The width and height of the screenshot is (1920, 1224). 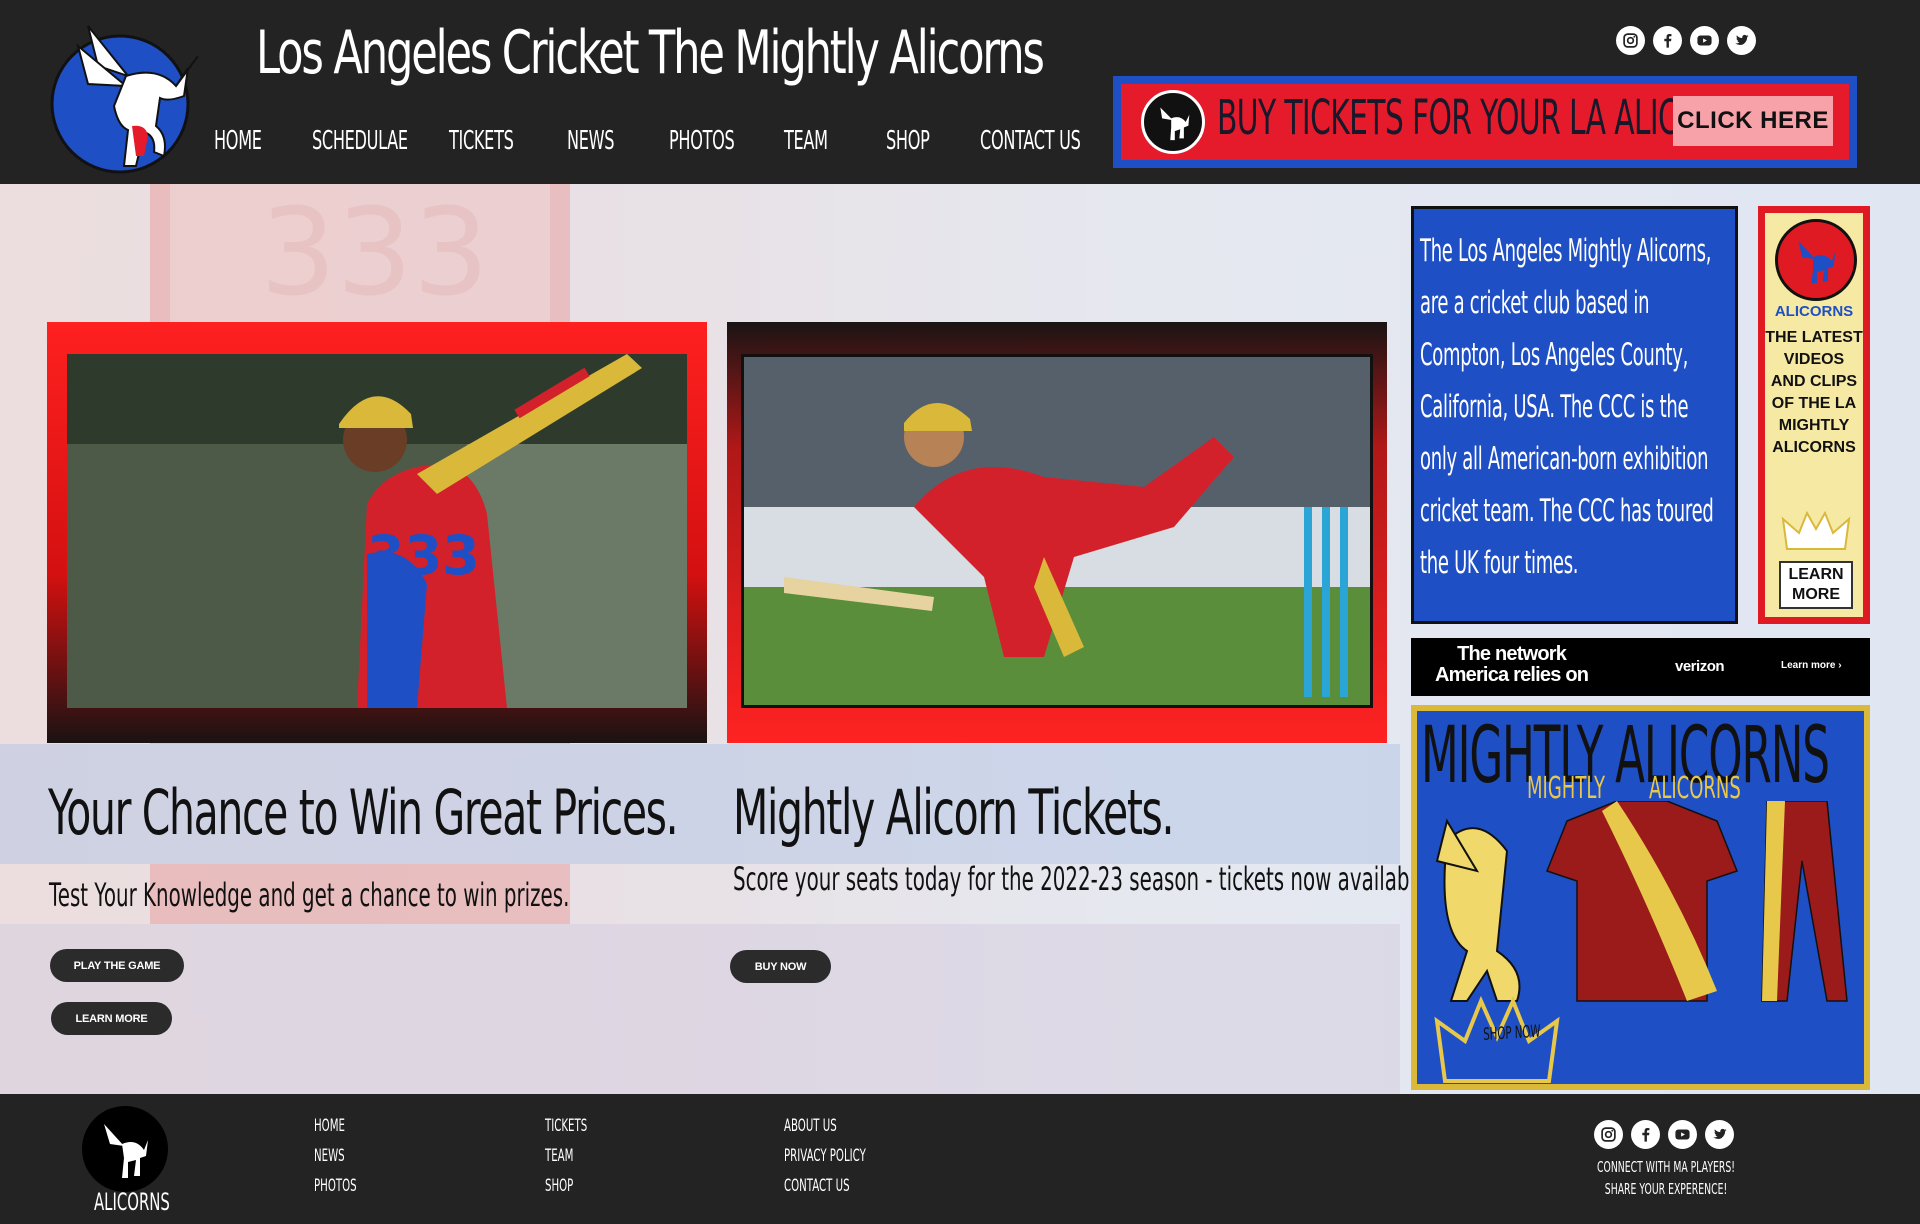 What do you see at coordinates (590, 141) in the screenshot?
I see `nav-news: NEWS` at bounding box center [590, 141].